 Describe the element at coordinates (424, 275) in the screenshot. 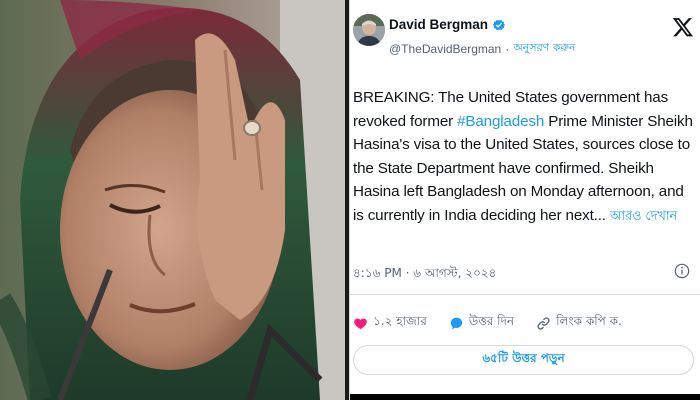

I see `tweet-timestamp: ৪:১৬ PM · ৬ আগস্ট, ২০২৪` at that location.